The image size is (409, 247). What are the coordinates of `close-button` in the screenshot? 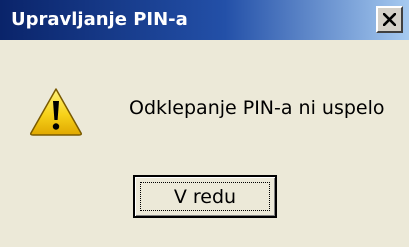 It's located at (389, 19).